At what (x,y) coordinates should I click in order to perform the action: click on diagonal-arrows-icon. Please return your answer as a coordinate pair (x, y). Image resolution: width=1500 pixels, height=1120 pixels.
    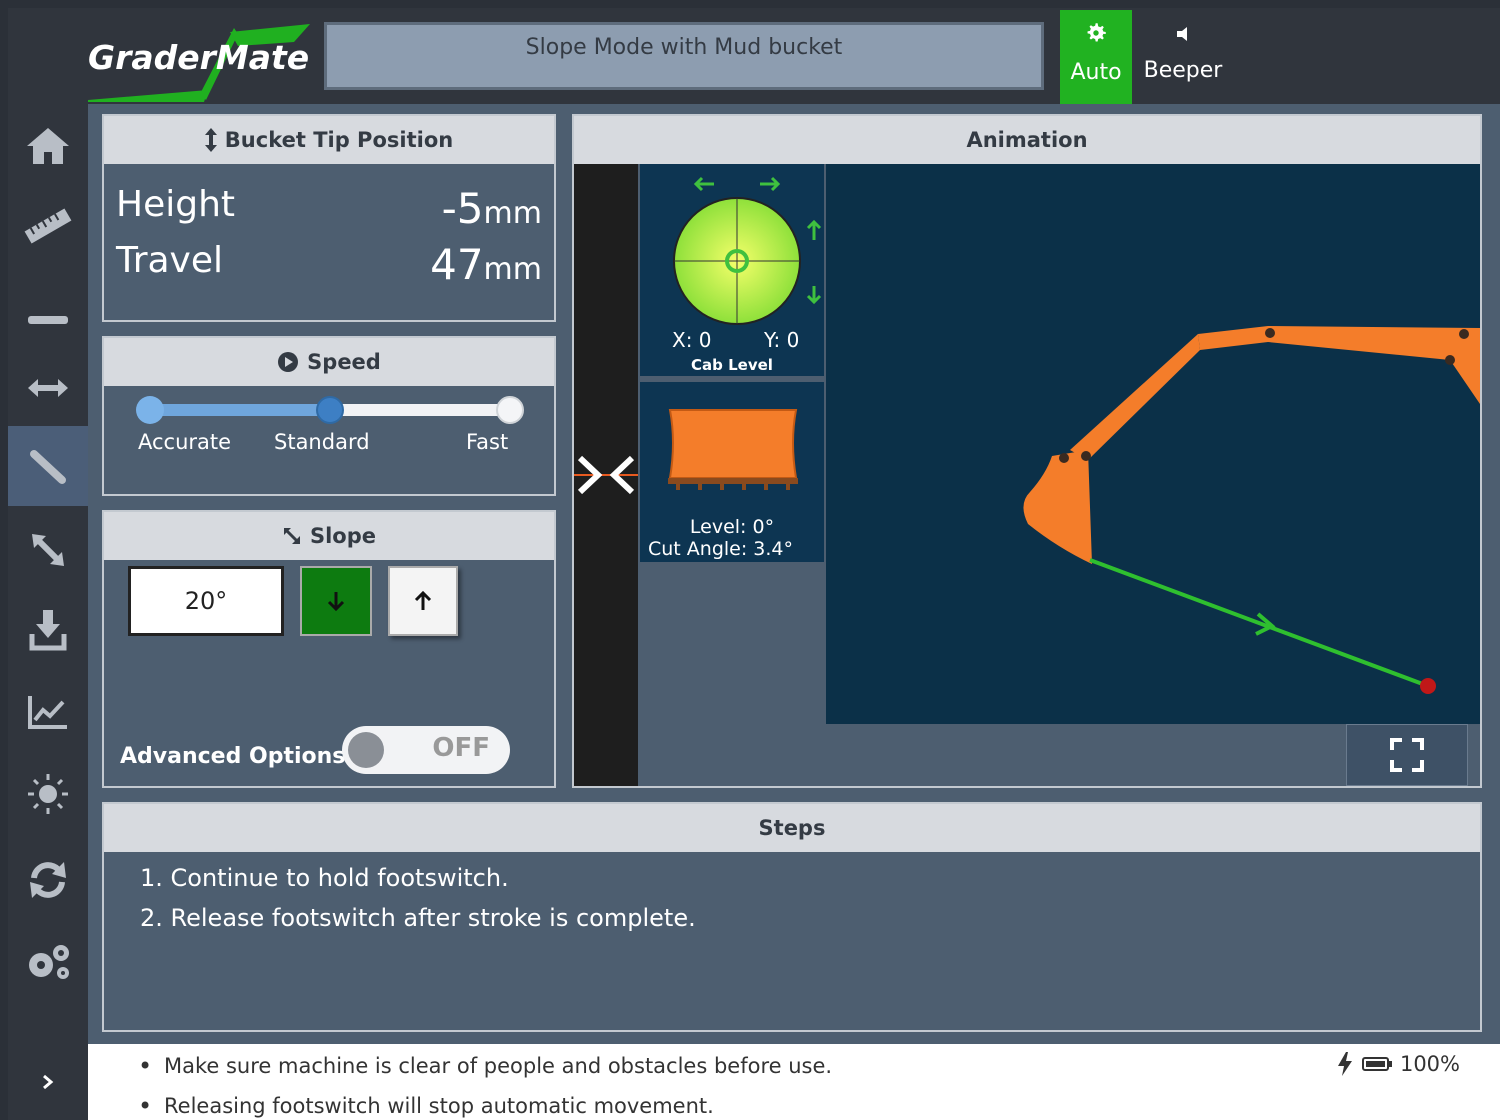
    Looking at the image, I should click on (48, 550).